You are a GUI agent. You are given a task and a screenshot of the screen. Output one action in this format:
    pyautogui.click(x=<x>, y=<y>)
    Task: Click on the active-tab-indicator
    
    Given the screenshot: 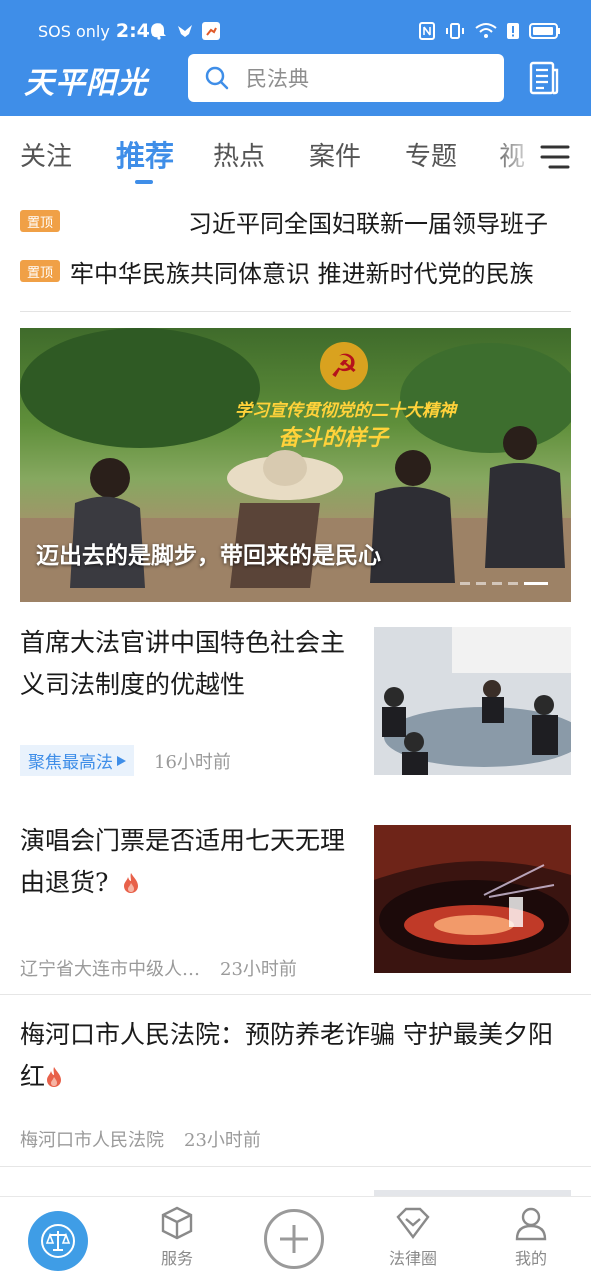 What is the action you would take?
    pyautogui.click(x=144, y=182)
    